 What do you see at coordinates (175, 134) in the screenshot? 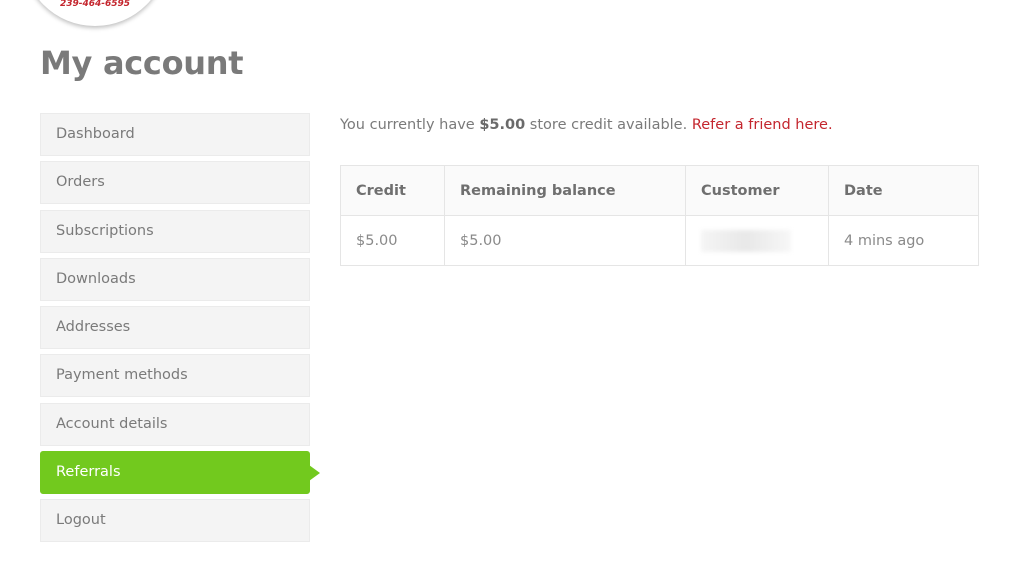
I see `nav-item-dashboard: Dashboard` at bounding box center [175, 134].